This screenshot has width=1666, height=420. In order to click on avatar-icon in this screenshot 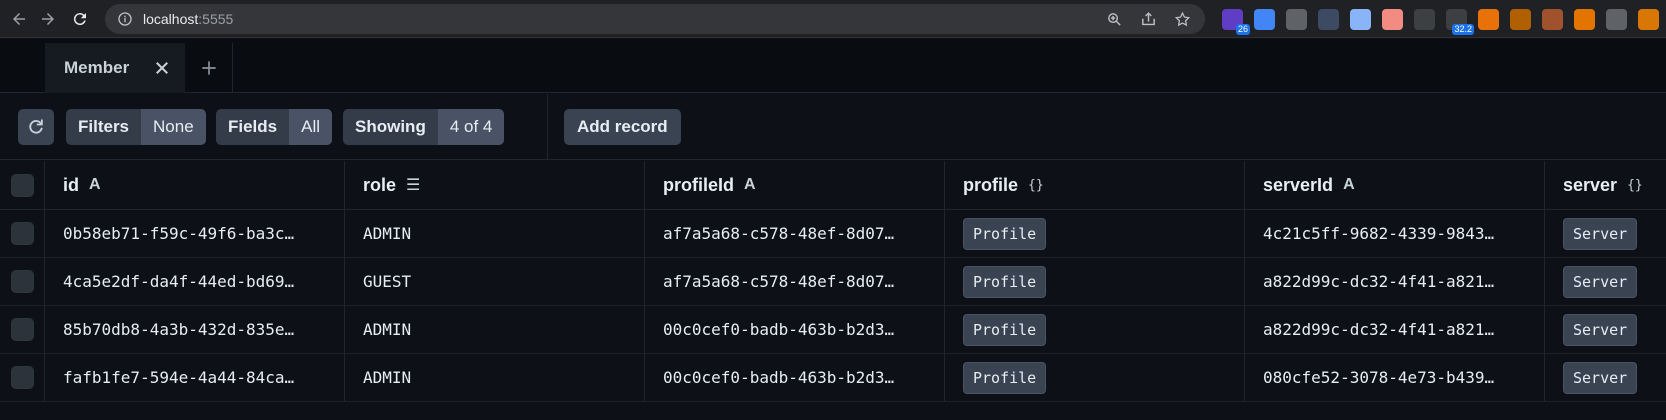, I will do `click(1648, 19)`.